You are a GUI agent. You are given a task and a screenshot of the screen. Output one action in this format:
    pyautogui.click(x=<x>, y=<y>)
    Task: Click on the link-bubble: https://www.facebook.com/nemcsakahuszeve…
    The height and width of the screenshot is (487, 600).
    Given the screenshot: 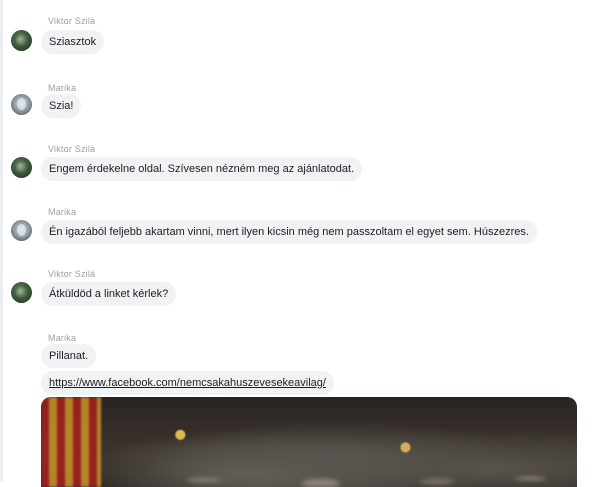 What is the action you would take?
    pyautogui.click(x=187, y=383)
    